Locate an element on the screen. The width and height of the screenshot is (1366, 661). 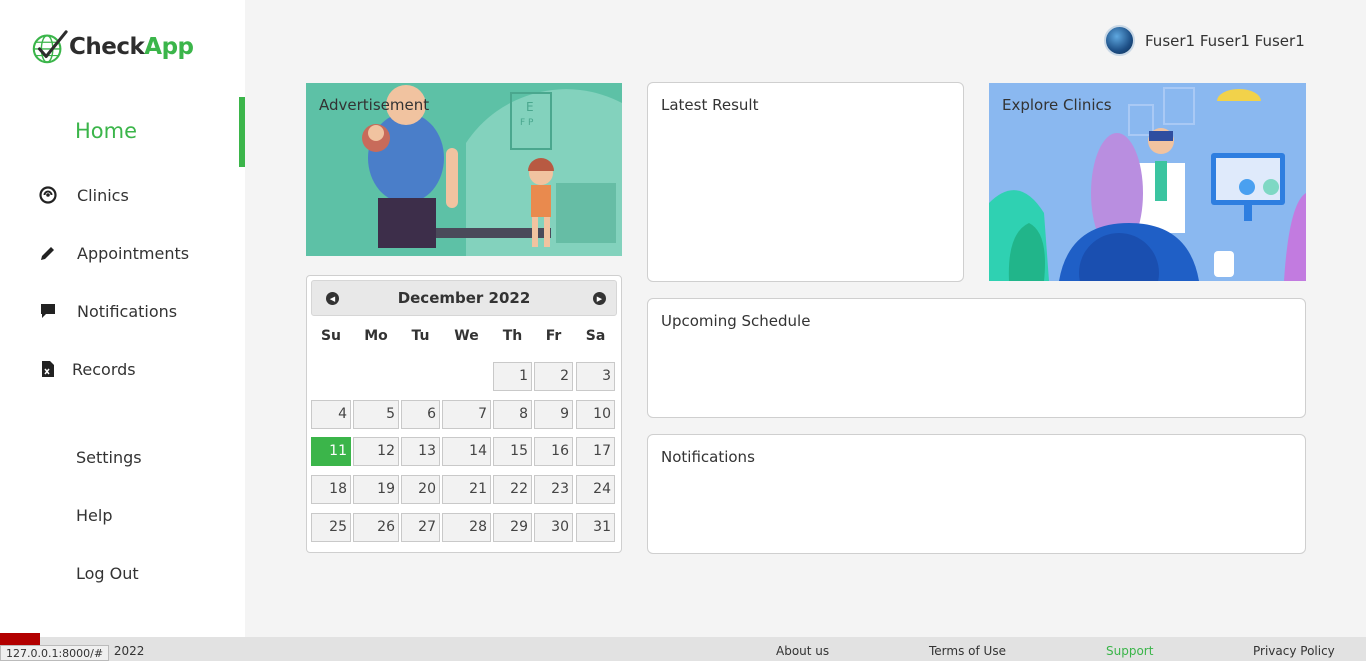
nav-logout: Log Out is located at coordinates (107, 573).